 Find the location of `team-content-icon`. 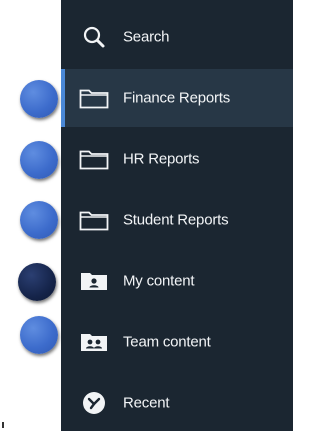

team-content-icon is located at coordinates (94, 342).